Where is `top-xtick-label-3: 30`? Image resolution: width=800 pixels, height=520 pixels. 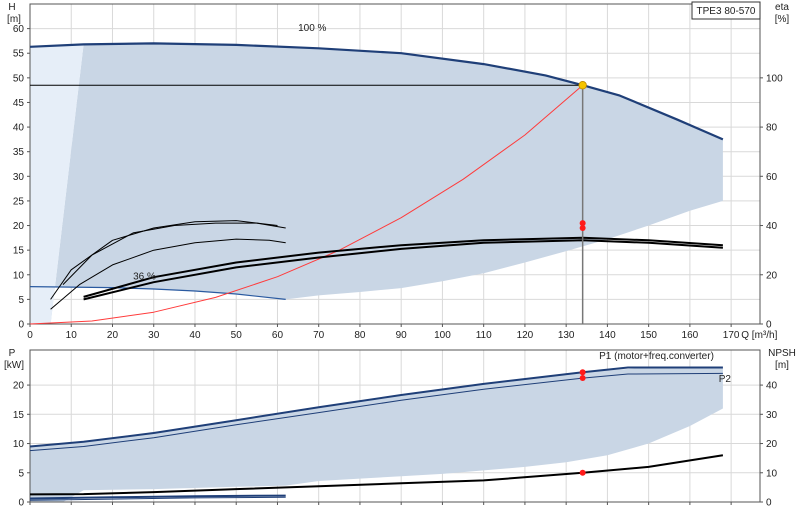 top-xtick-label-3: 30 is located at coordinates (154, 335).